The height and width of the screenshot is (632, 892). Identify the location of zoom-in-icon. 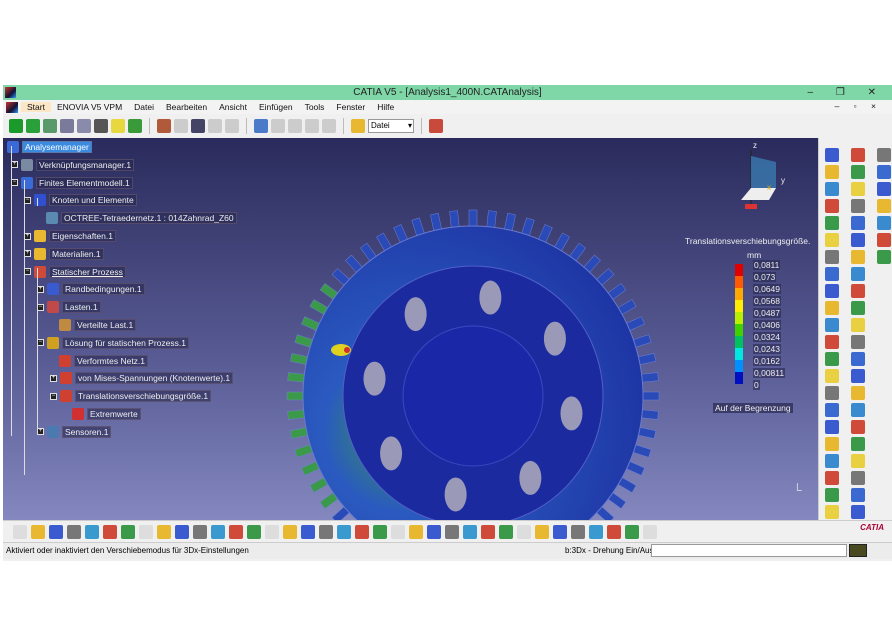
(398, 531).